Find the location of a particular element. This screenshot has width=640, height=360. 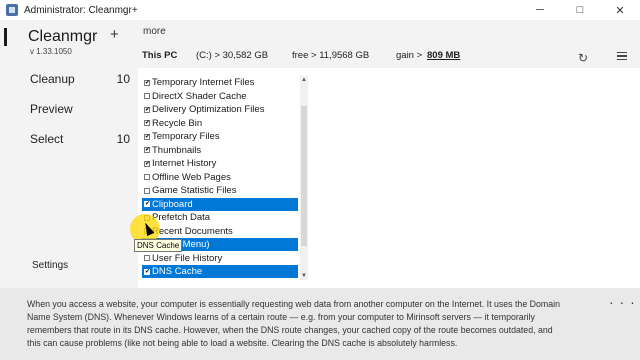

list-item: Recycle Bin is located at coordinates (220, 123).